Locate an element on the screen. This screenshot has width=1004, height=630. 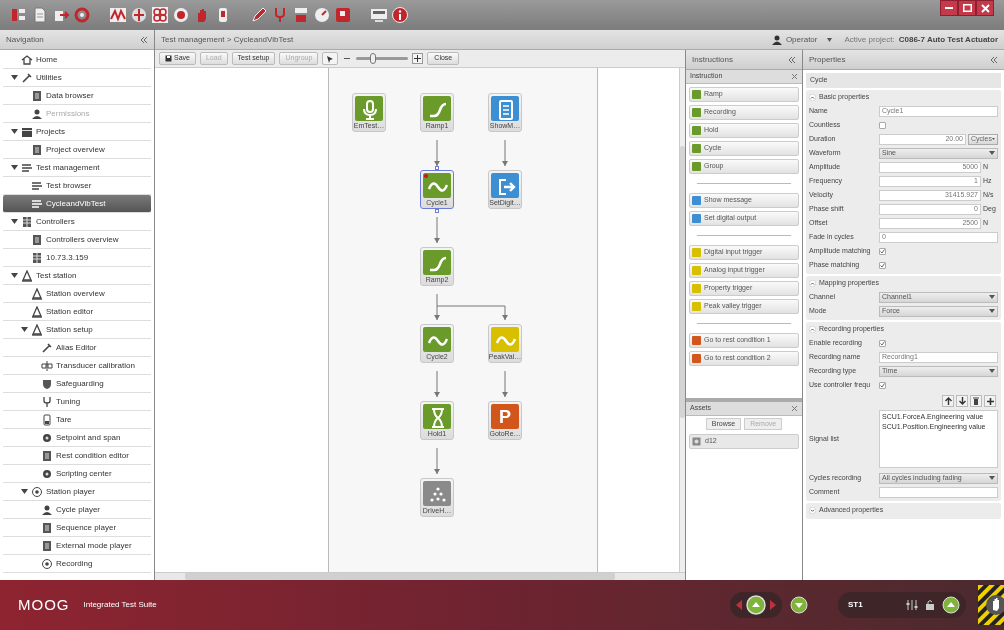
down-button-icon is located at coordinates (799, 605).